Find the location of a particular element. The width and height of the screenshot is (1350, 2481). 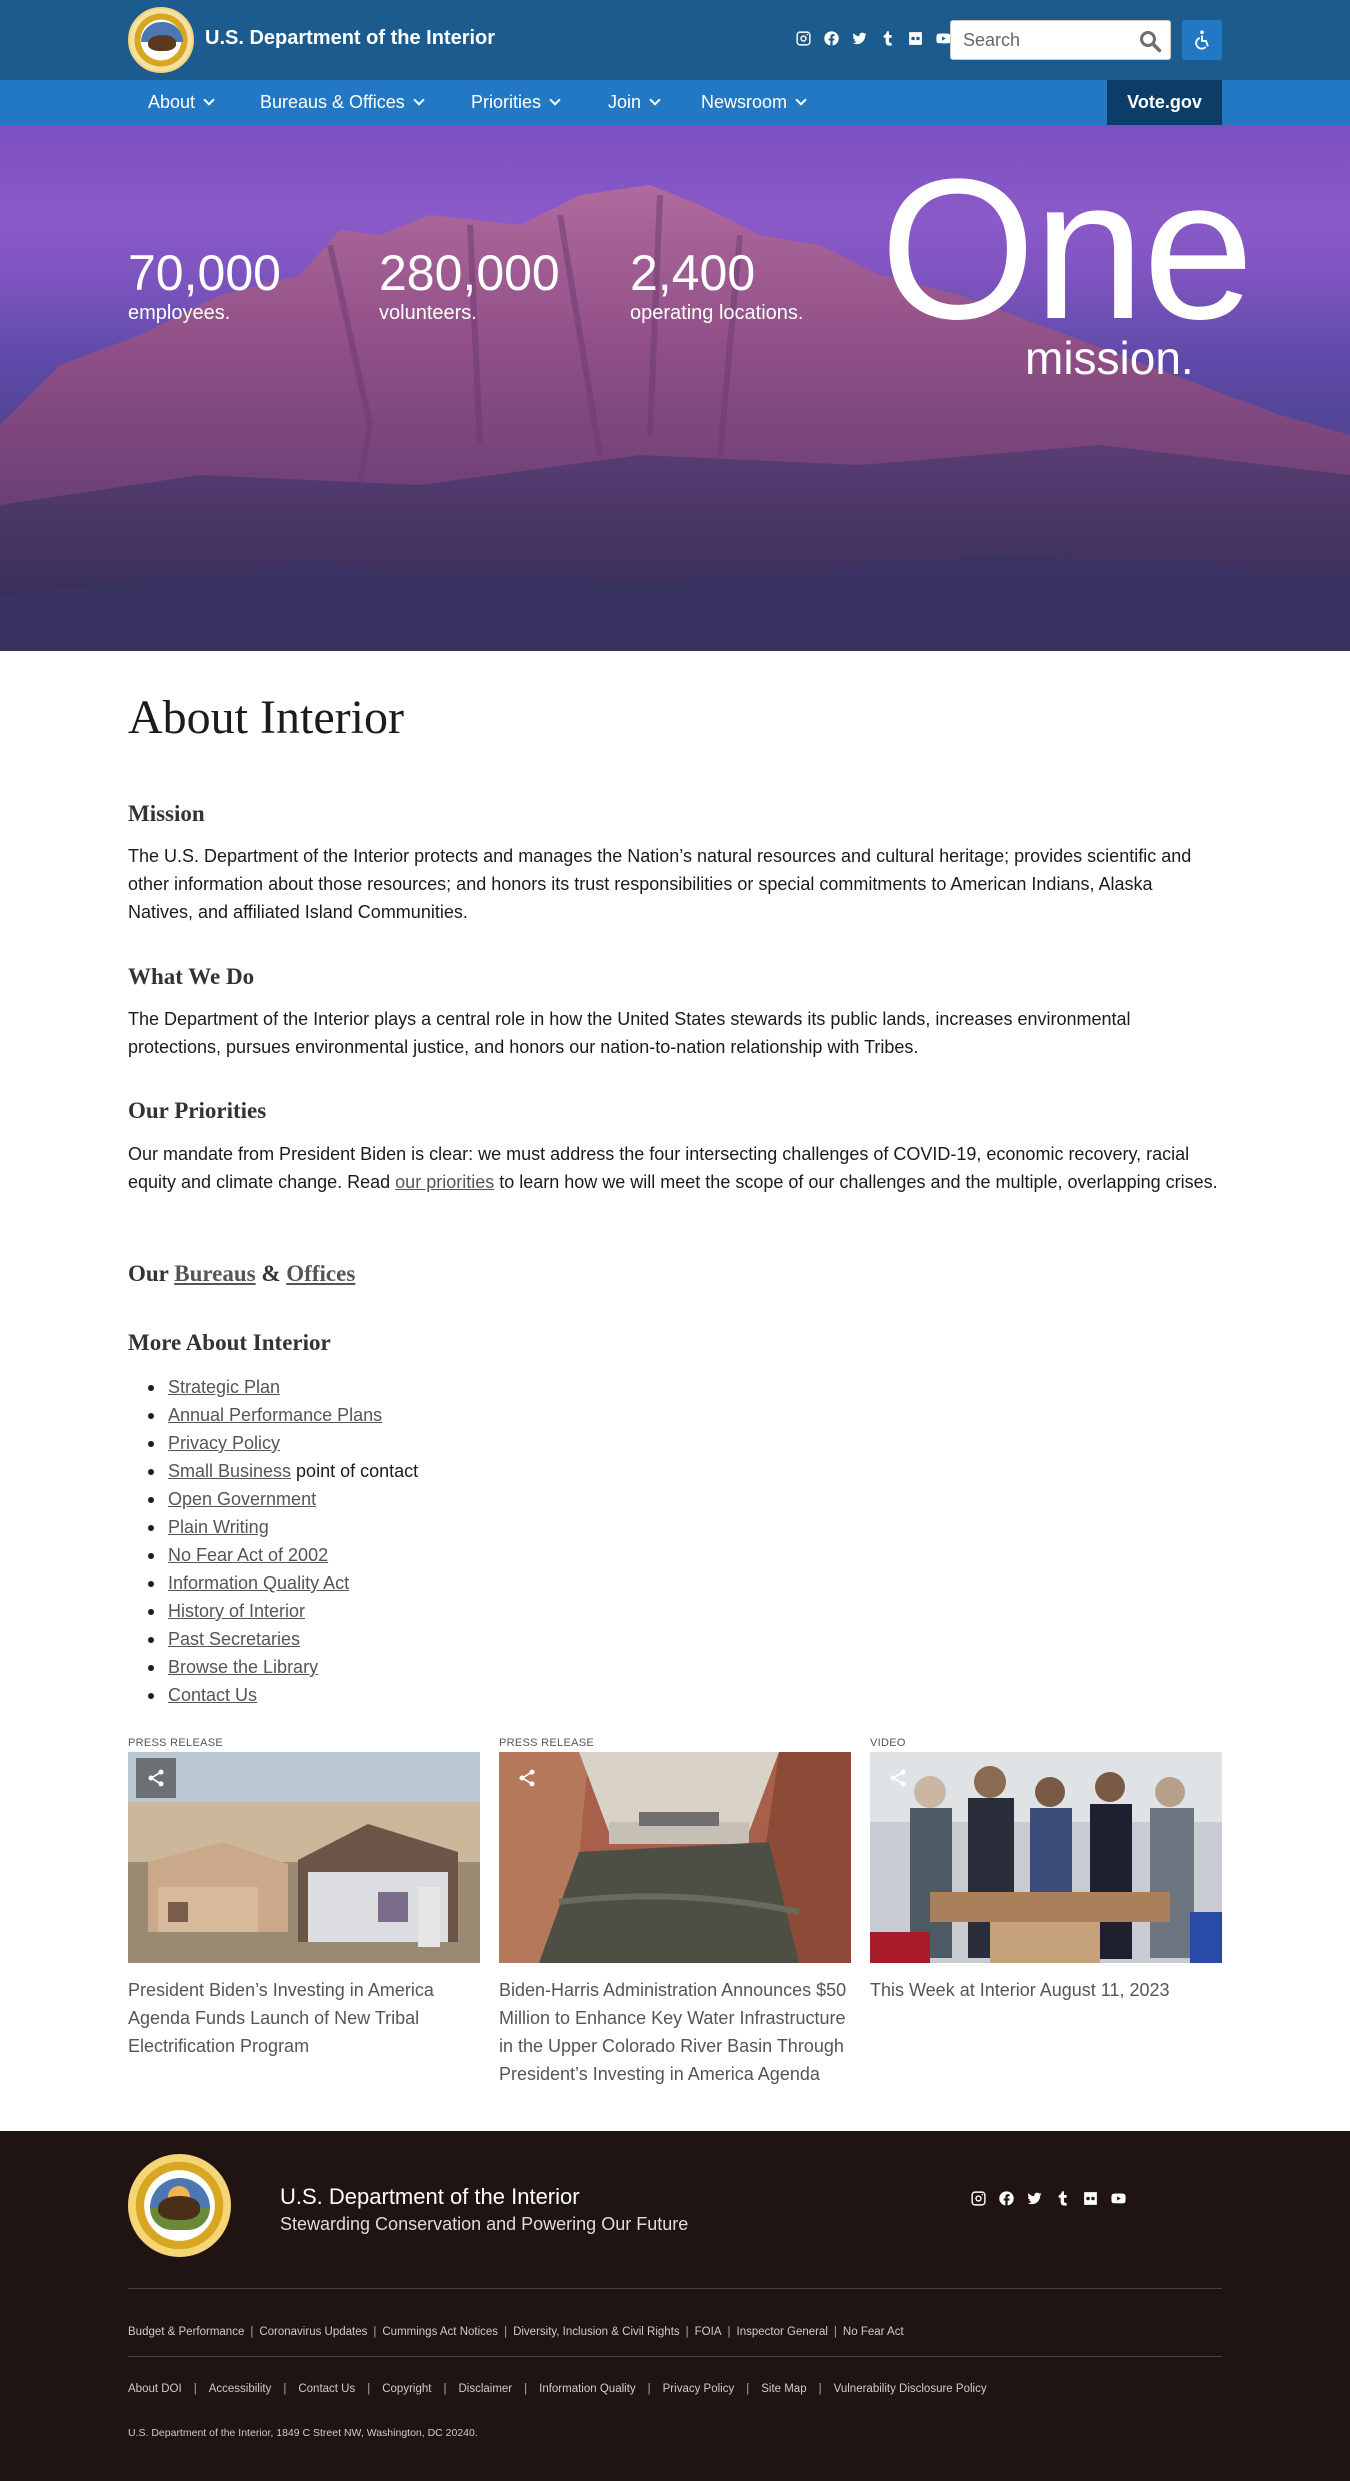

accessibility-button is located at coordinates (1202, 40).